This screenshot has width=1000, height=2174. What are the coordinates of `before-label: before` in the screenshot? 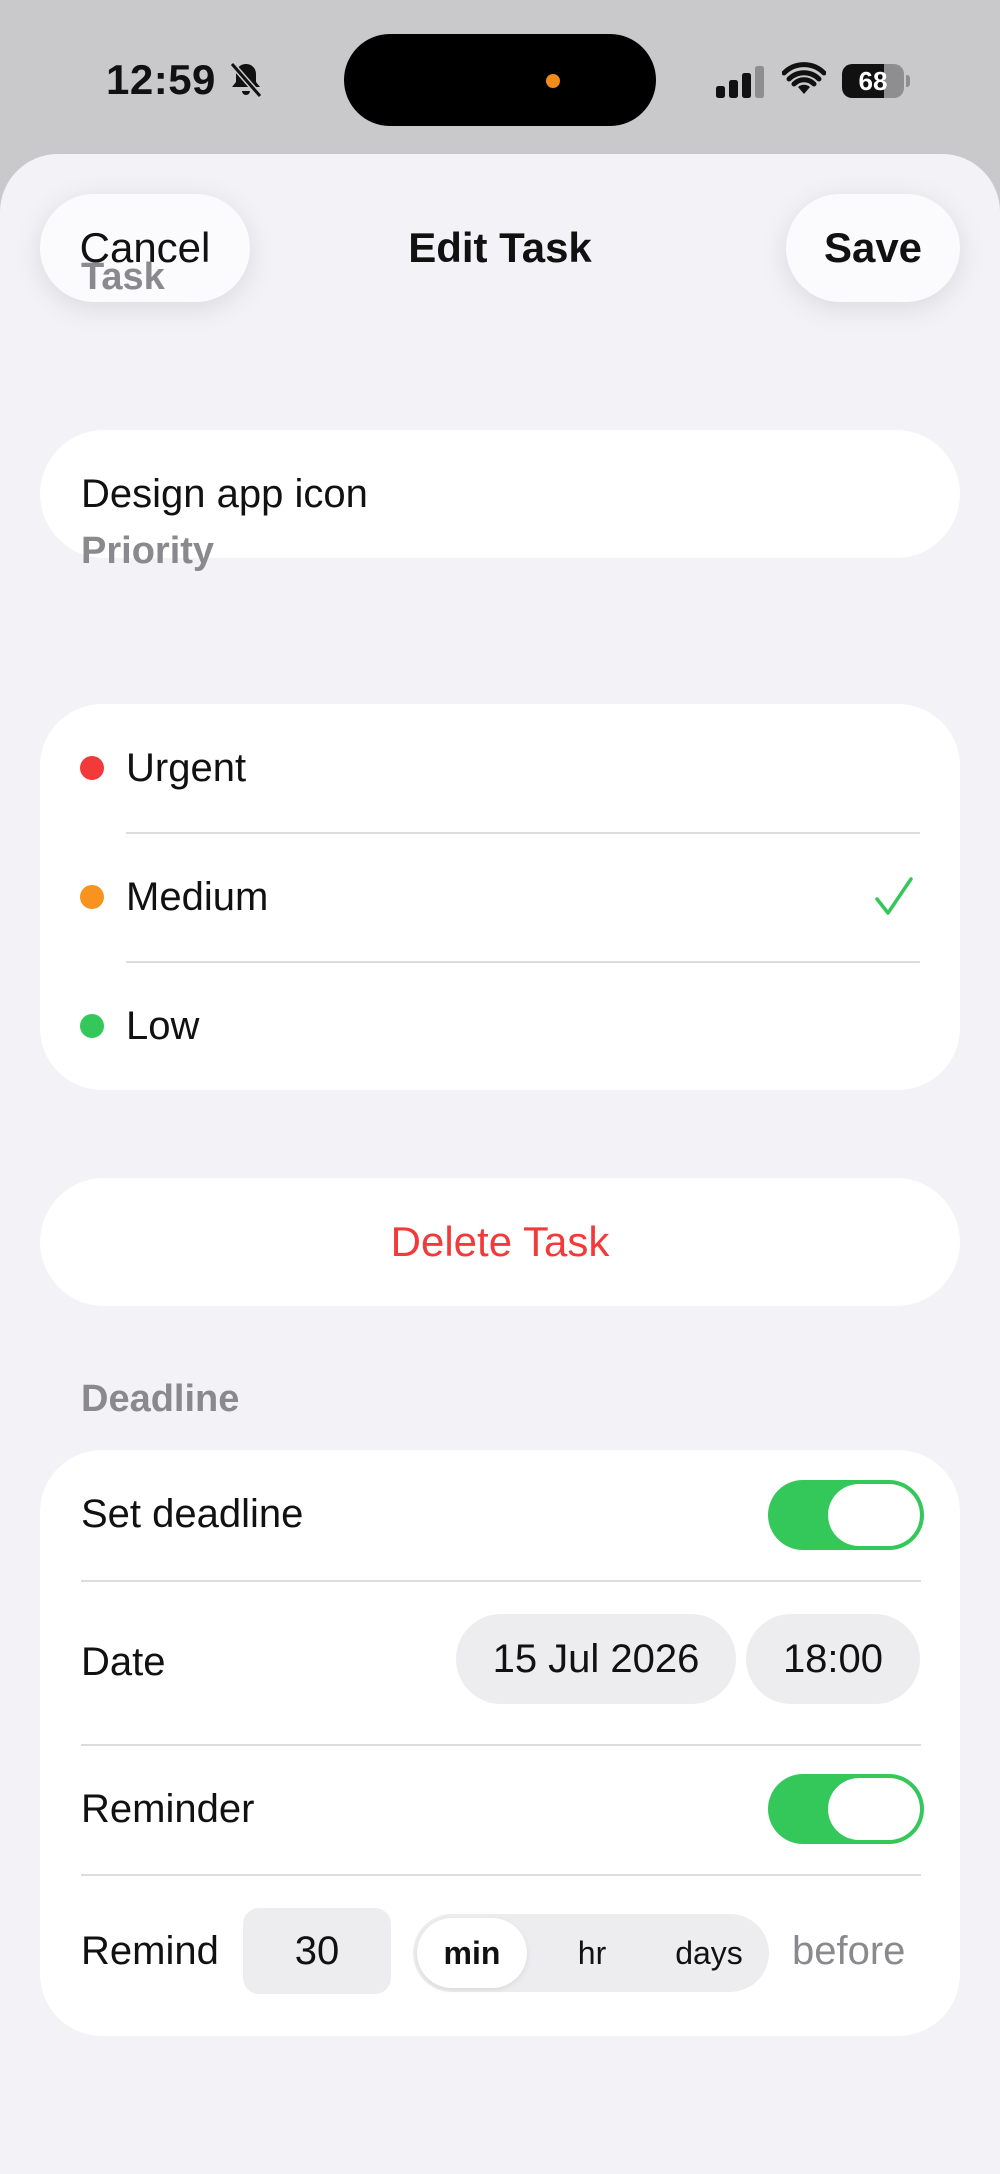 It's located at (849, 1951).